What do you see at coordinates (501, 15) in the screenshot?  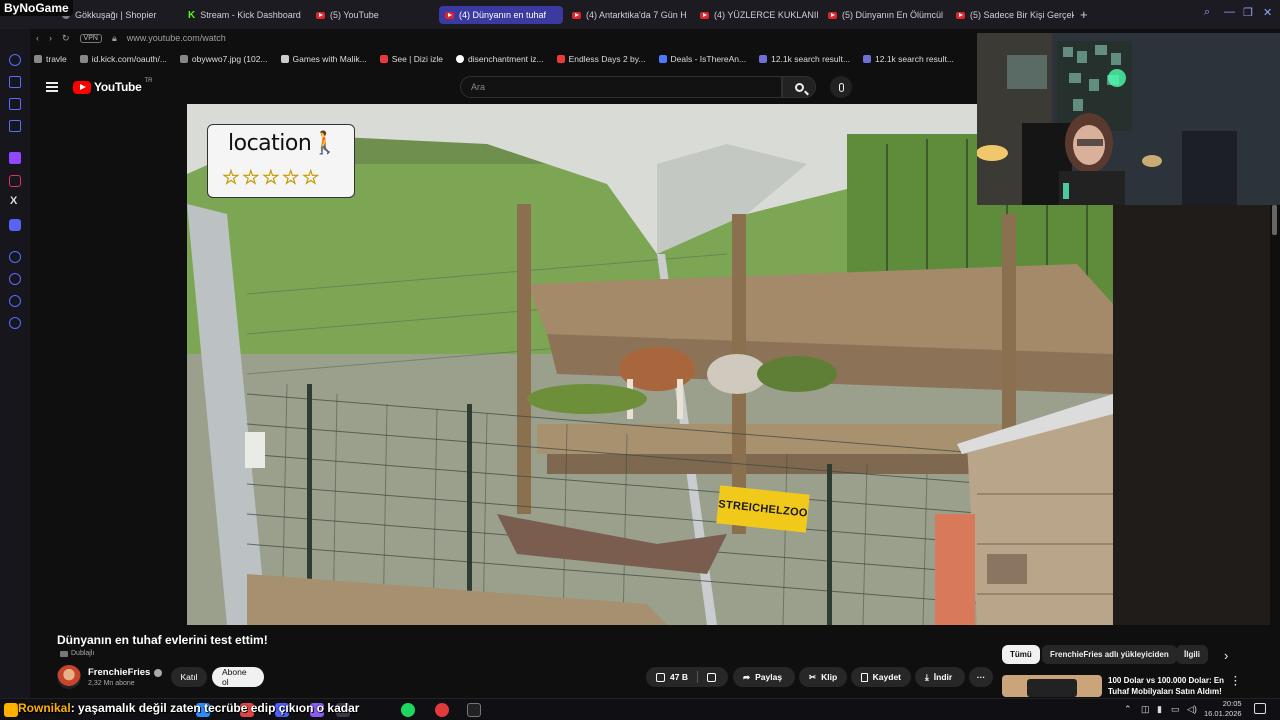 I see `tab-current-video: (4) Dünyanın en tuhaf` at bounding box center [501, 15].